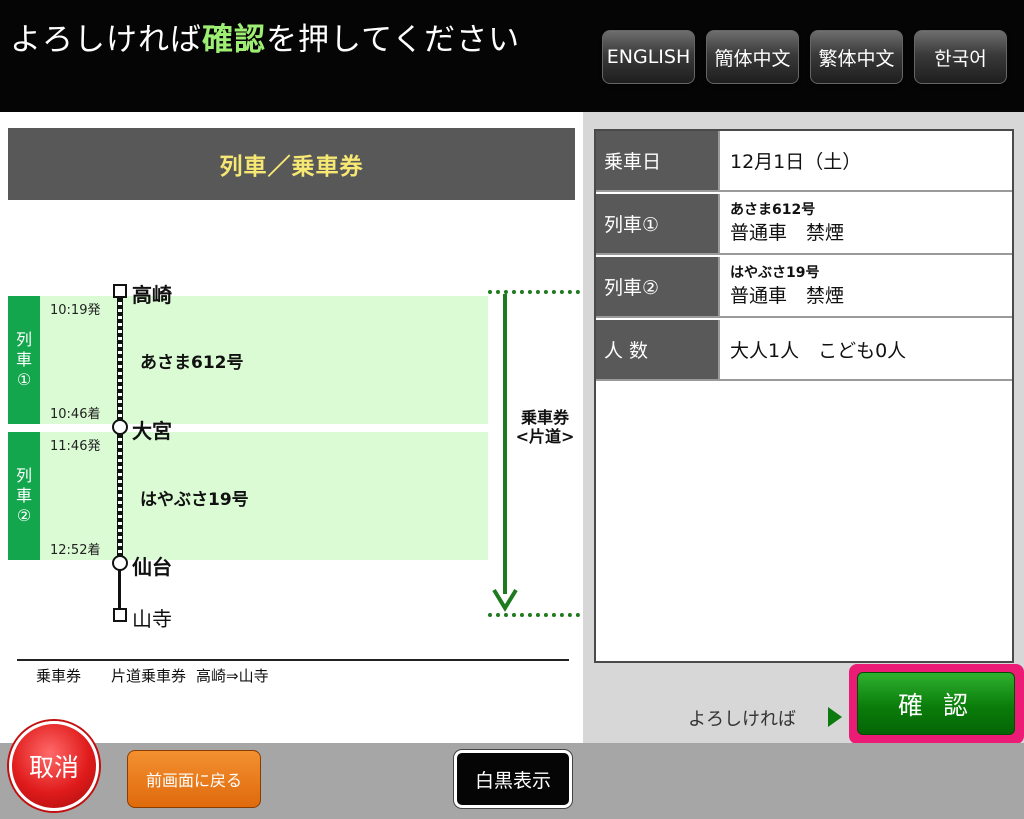 The width and height of the screenshot is (1024, 819). I want to click on segment-1-background, so click(264, 360).